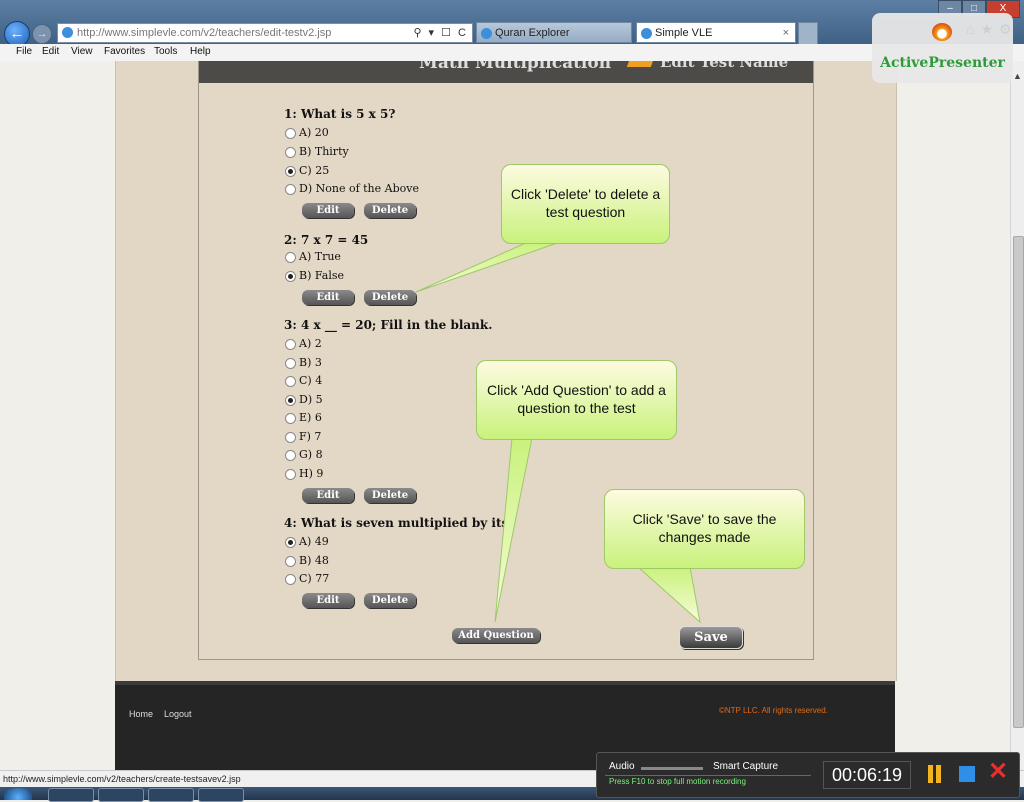  Describe the element at coordinates (124, 51) in the screenshot. I see `menu-favorites: Favorites` at that location.